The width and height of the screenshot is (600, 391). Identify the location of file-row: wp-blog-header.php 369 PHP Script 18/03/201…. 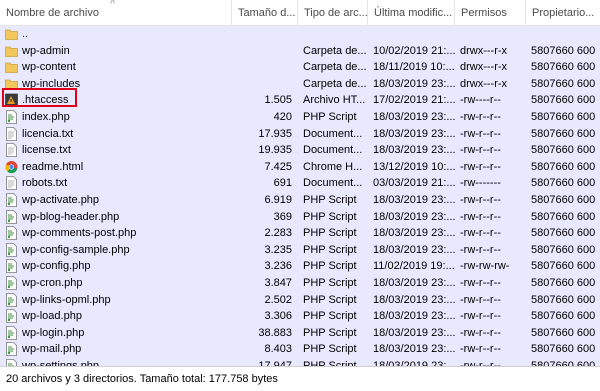
(300, 217).